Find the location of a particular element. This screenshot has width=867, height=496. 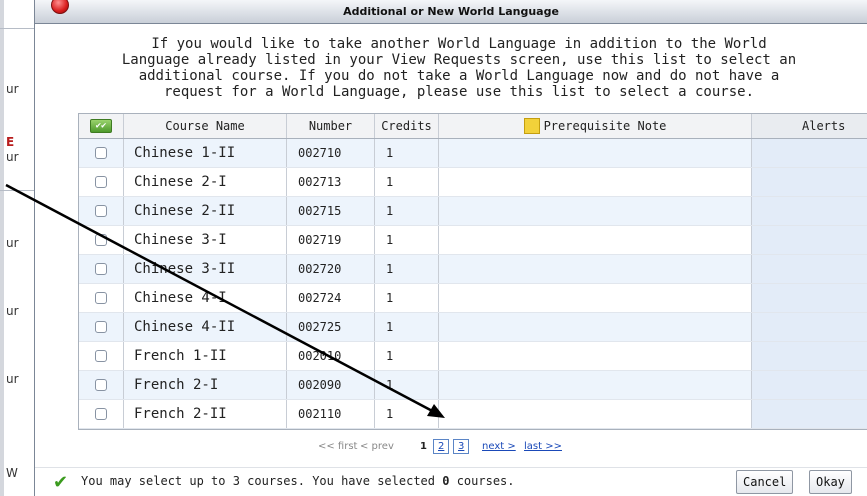

course-number-cell: 002724 is located at coordinates (331, 298).